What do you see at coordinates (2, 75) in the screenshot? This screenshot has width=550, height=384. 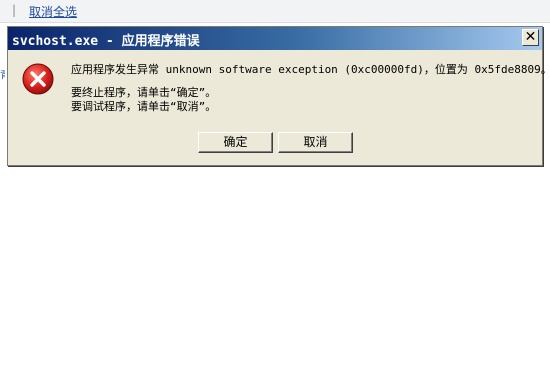 I see `background-edge-text: 背` at bounding box center [2, 75].